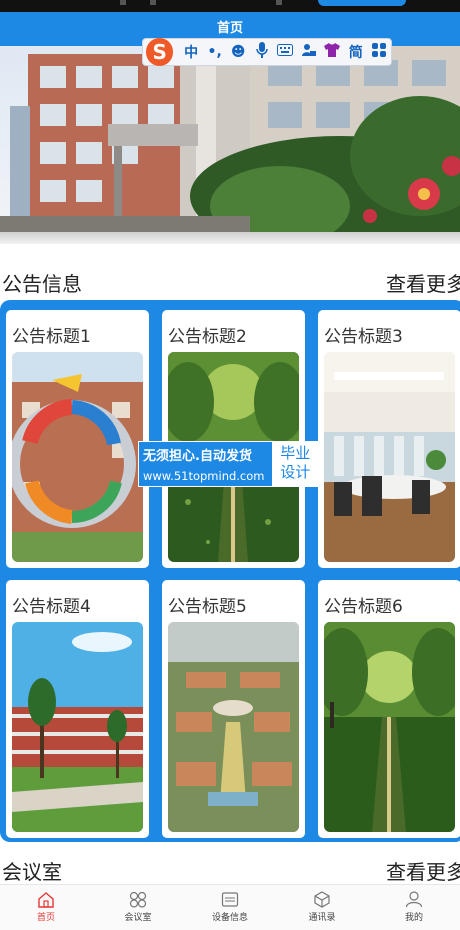  What do you see at coordinates (138, 899) in the screenshot?
I see `meeting-room-icon` at bounding box center [138, 899].